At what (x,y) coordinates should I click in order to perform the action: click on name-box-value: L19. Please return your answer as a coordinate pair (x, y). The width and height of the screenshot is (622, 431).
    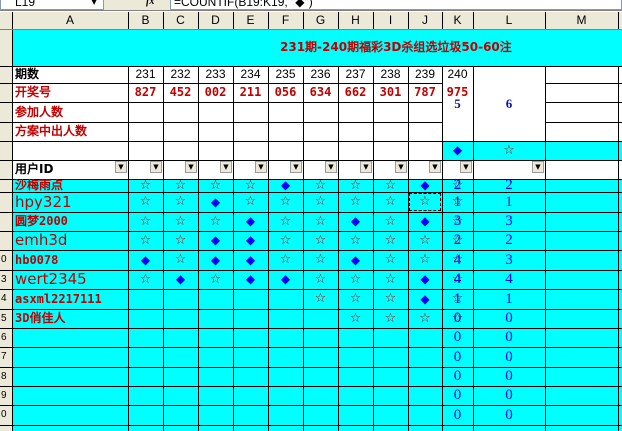
    Looking at the image, I should click on (25, 4).